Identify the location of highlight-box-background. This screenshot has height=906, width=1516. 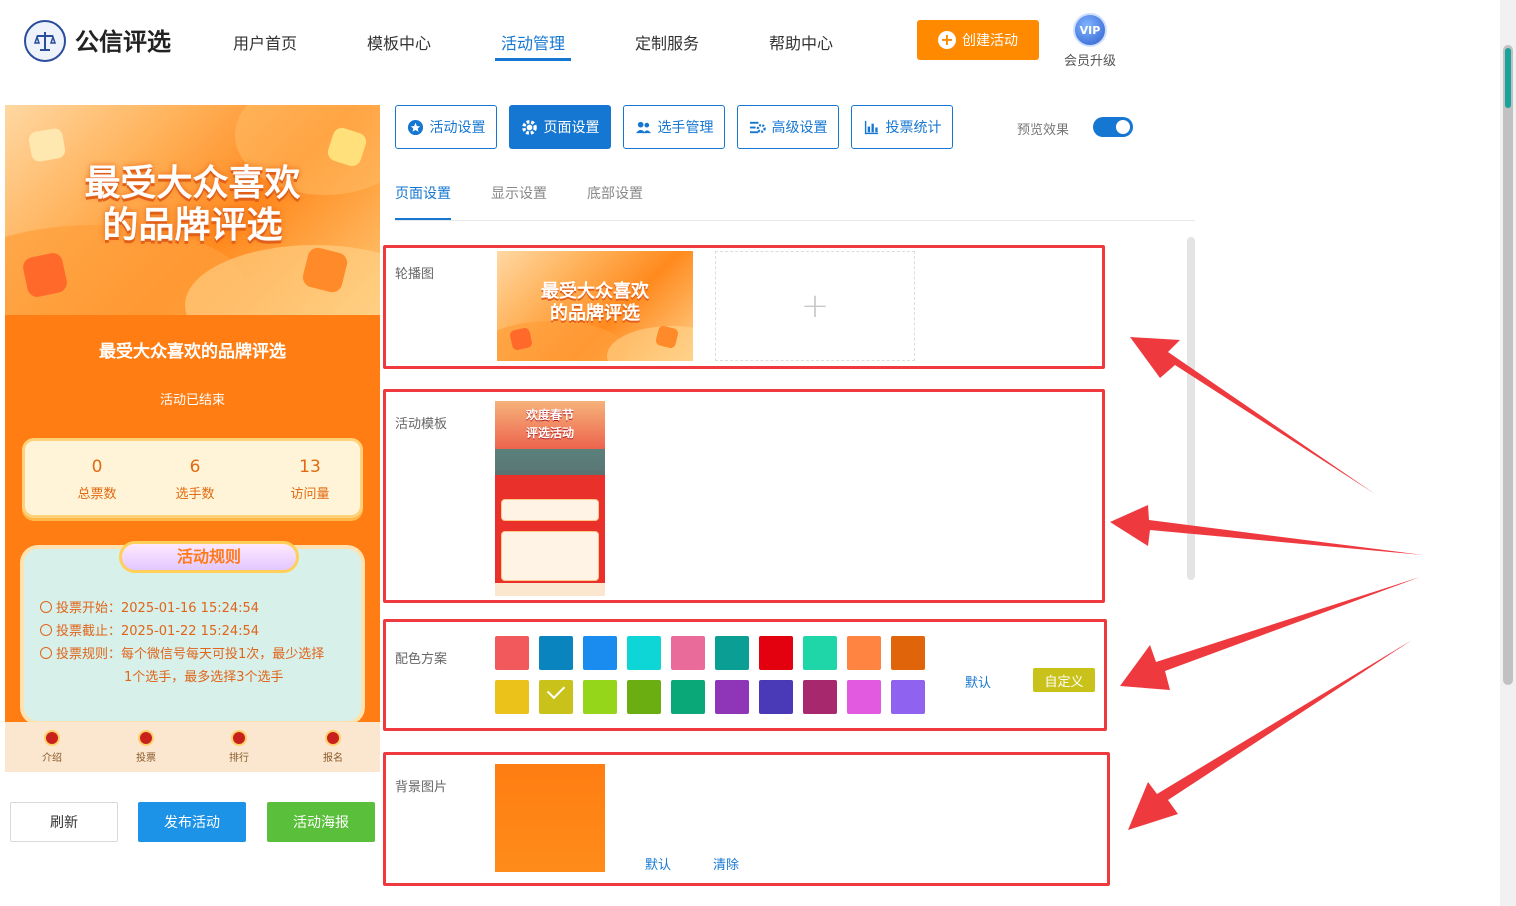
(746, 819).